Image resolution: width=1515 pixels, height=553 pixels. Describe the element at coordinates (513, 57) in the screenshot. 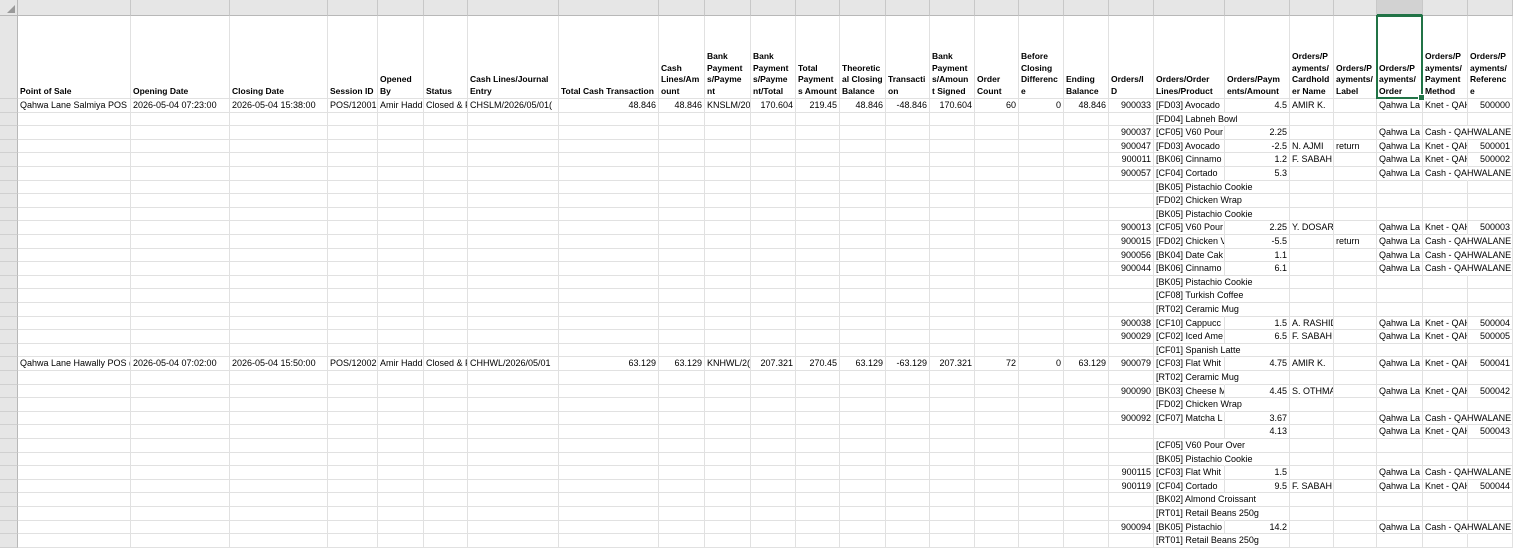

I see `column-title-cell: Cash Lines/Journal Entry` at that location.